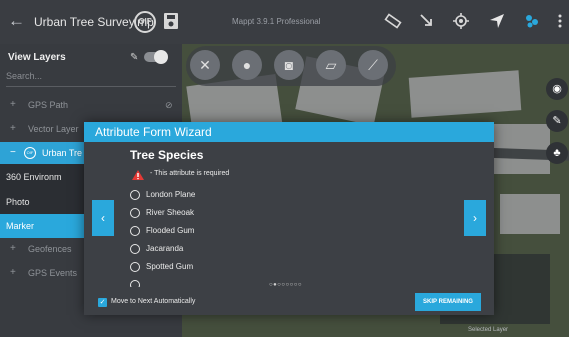 The height and width of the screenshot is (337, 569). What do you see at coordinates (50, 249) in the screenshot?
I see `sidebar-item-label: Geofences` at bounding box center [50, 249].